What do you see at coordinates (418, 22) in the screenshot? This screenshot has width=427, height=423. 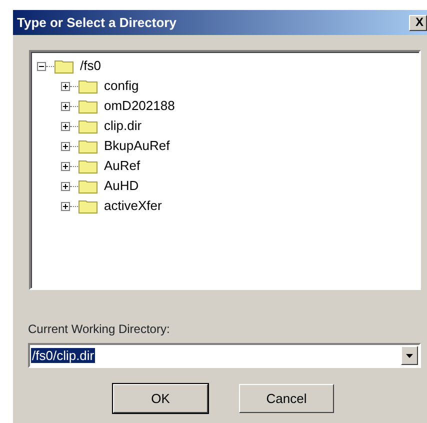 I see `close-button: X` at bounding box center [418, 22].